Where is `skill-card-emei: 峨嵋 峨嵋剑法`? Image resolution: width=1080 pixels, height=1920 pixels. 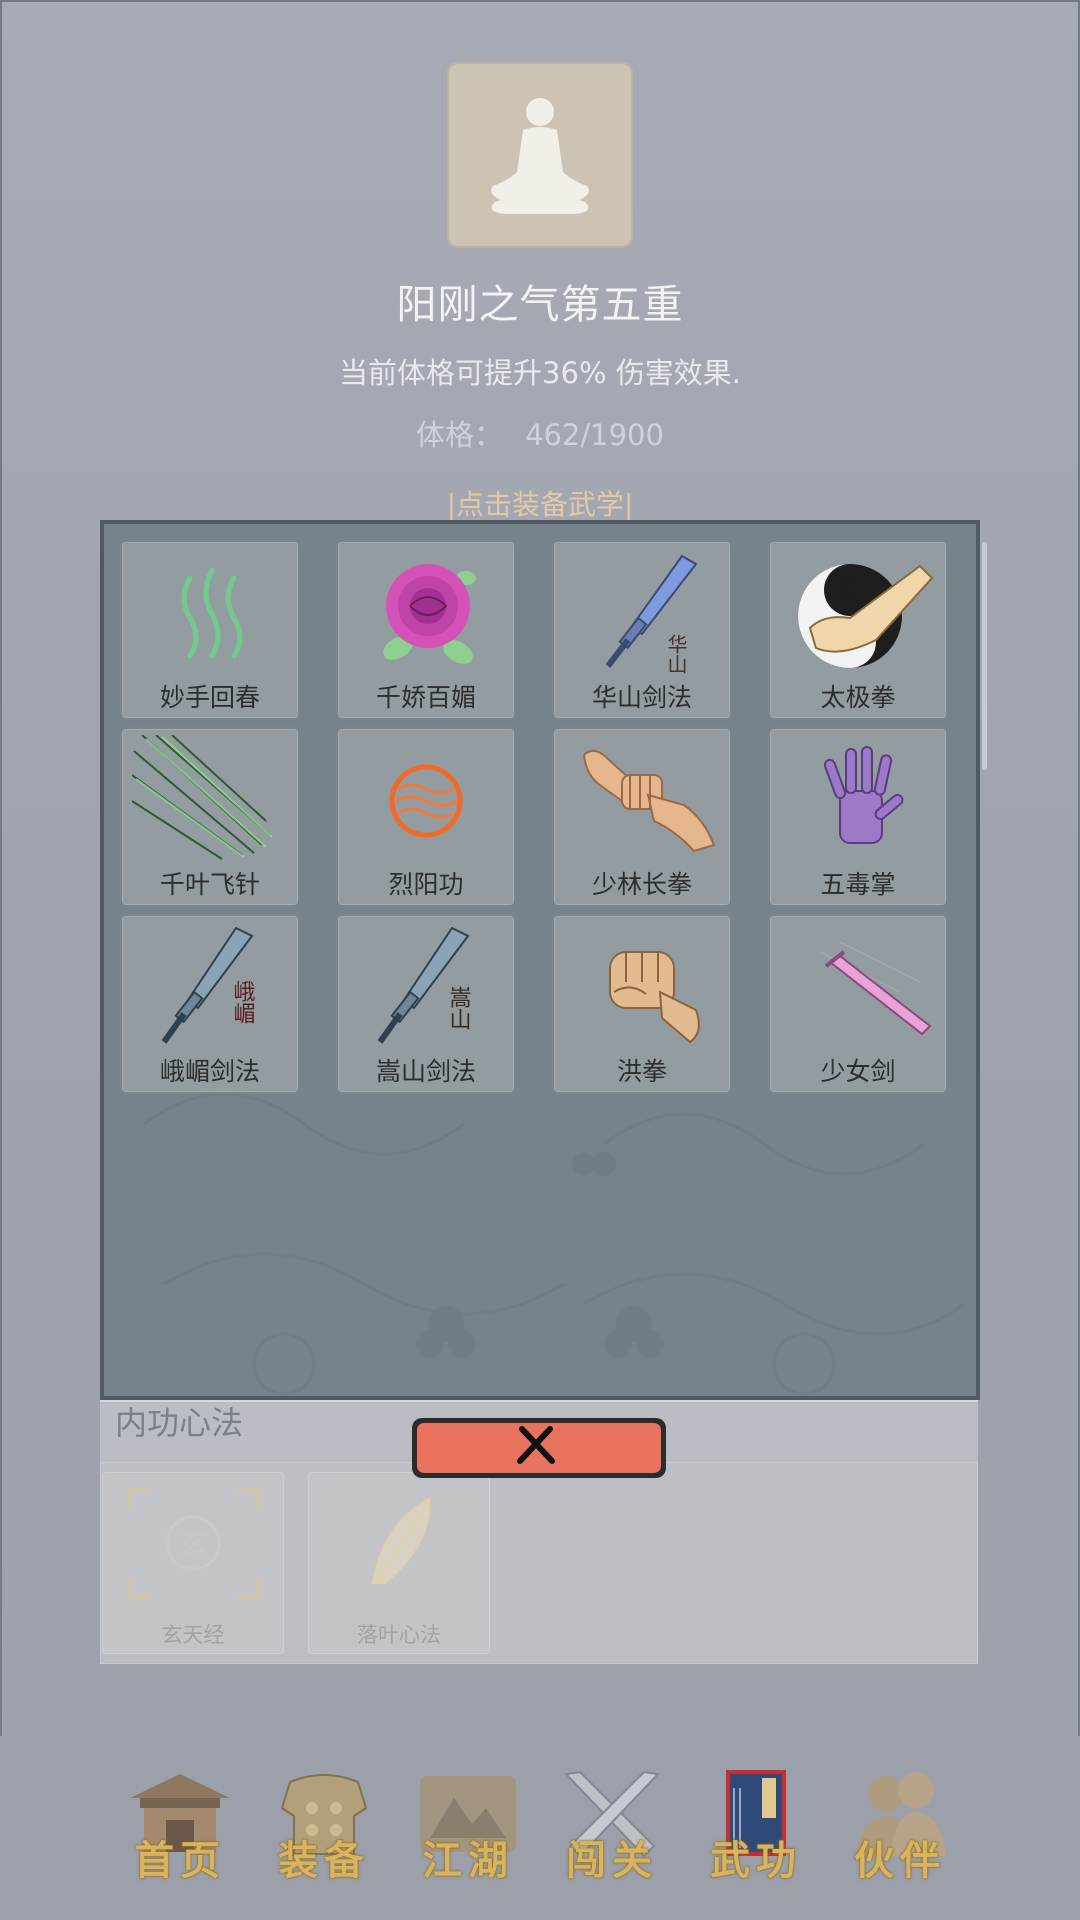 skill-card-emei: 峨嵋 峨嵋剑法 is located at coordinates (210, 1004).